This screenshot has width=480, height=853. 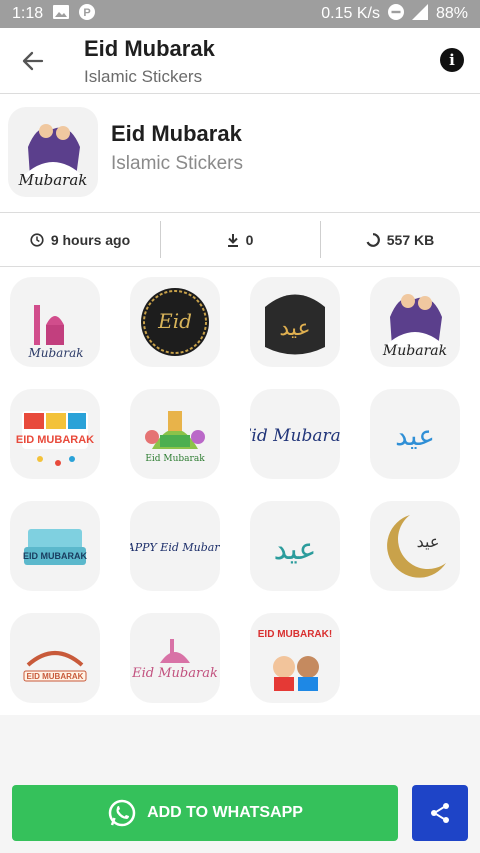 I want to click on add-button-label: ADD TO WHATSAPP, so click(x=225, y=812).